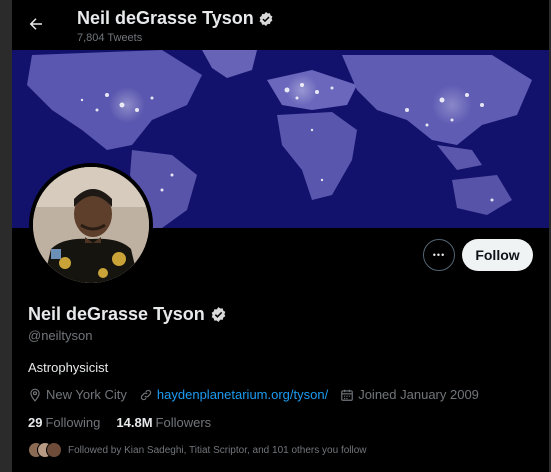 Image resolution: width=551 pixels, height=472 pixels. I want to click on tweet-count: 7,804 Tweets, so click(110, 38).